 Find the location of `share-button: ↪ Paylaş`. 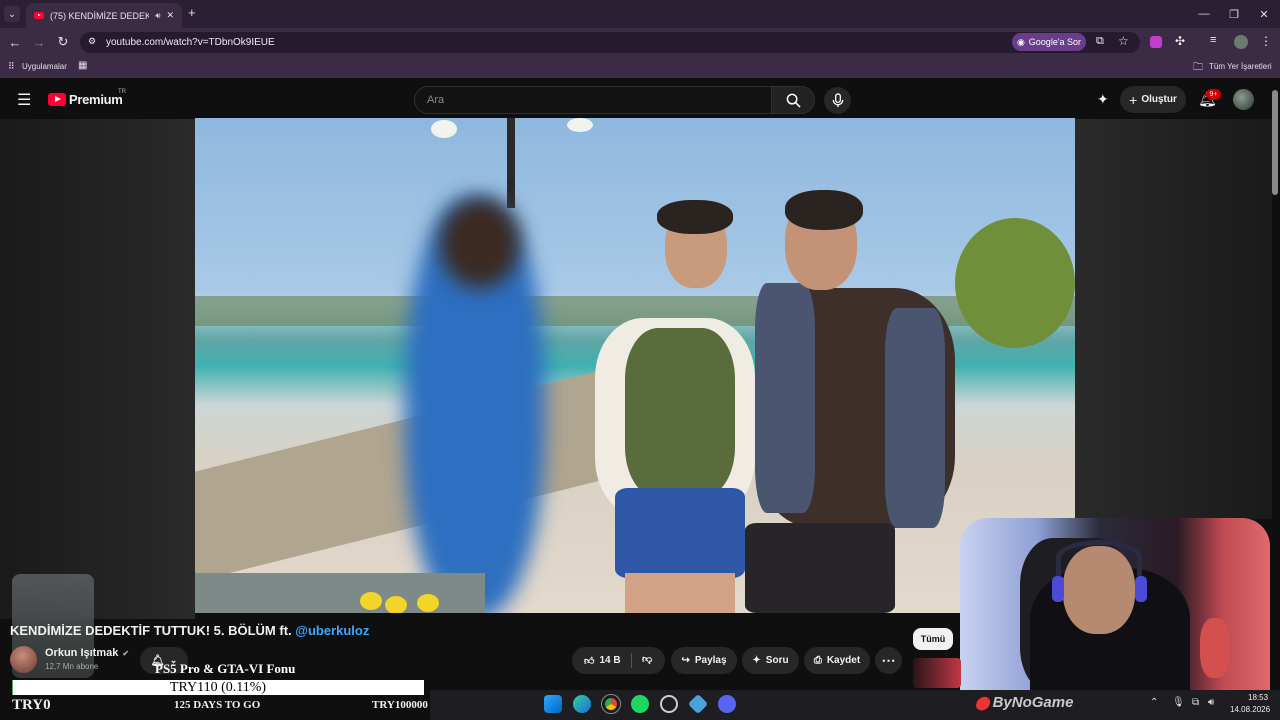

share-button: ↪ Paylaş is located at coordinates (704, 660).